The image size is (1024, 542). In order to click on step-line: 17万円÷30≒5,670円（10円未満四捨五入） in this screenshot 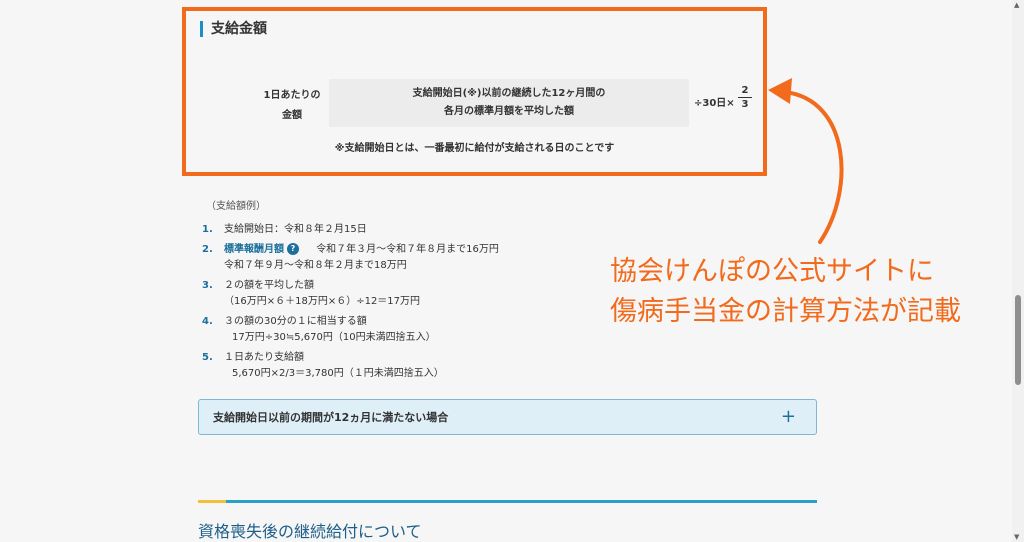, I will do `click(334, 337)`.